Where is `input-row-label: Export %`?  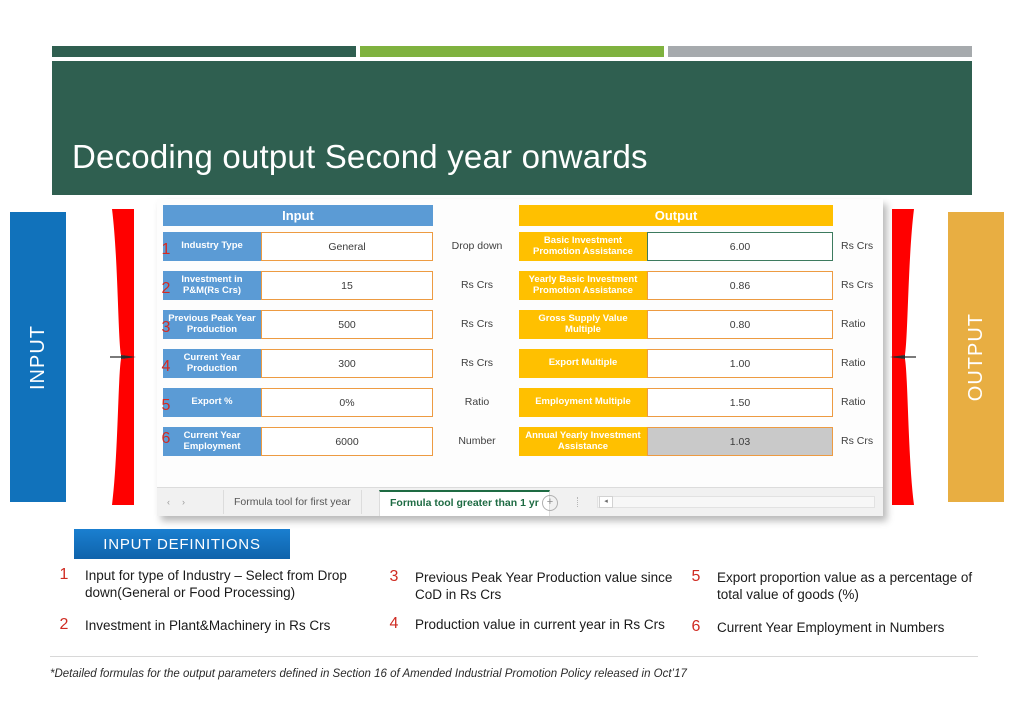
input-row-label: Export % is located at coordinates (212, 402).